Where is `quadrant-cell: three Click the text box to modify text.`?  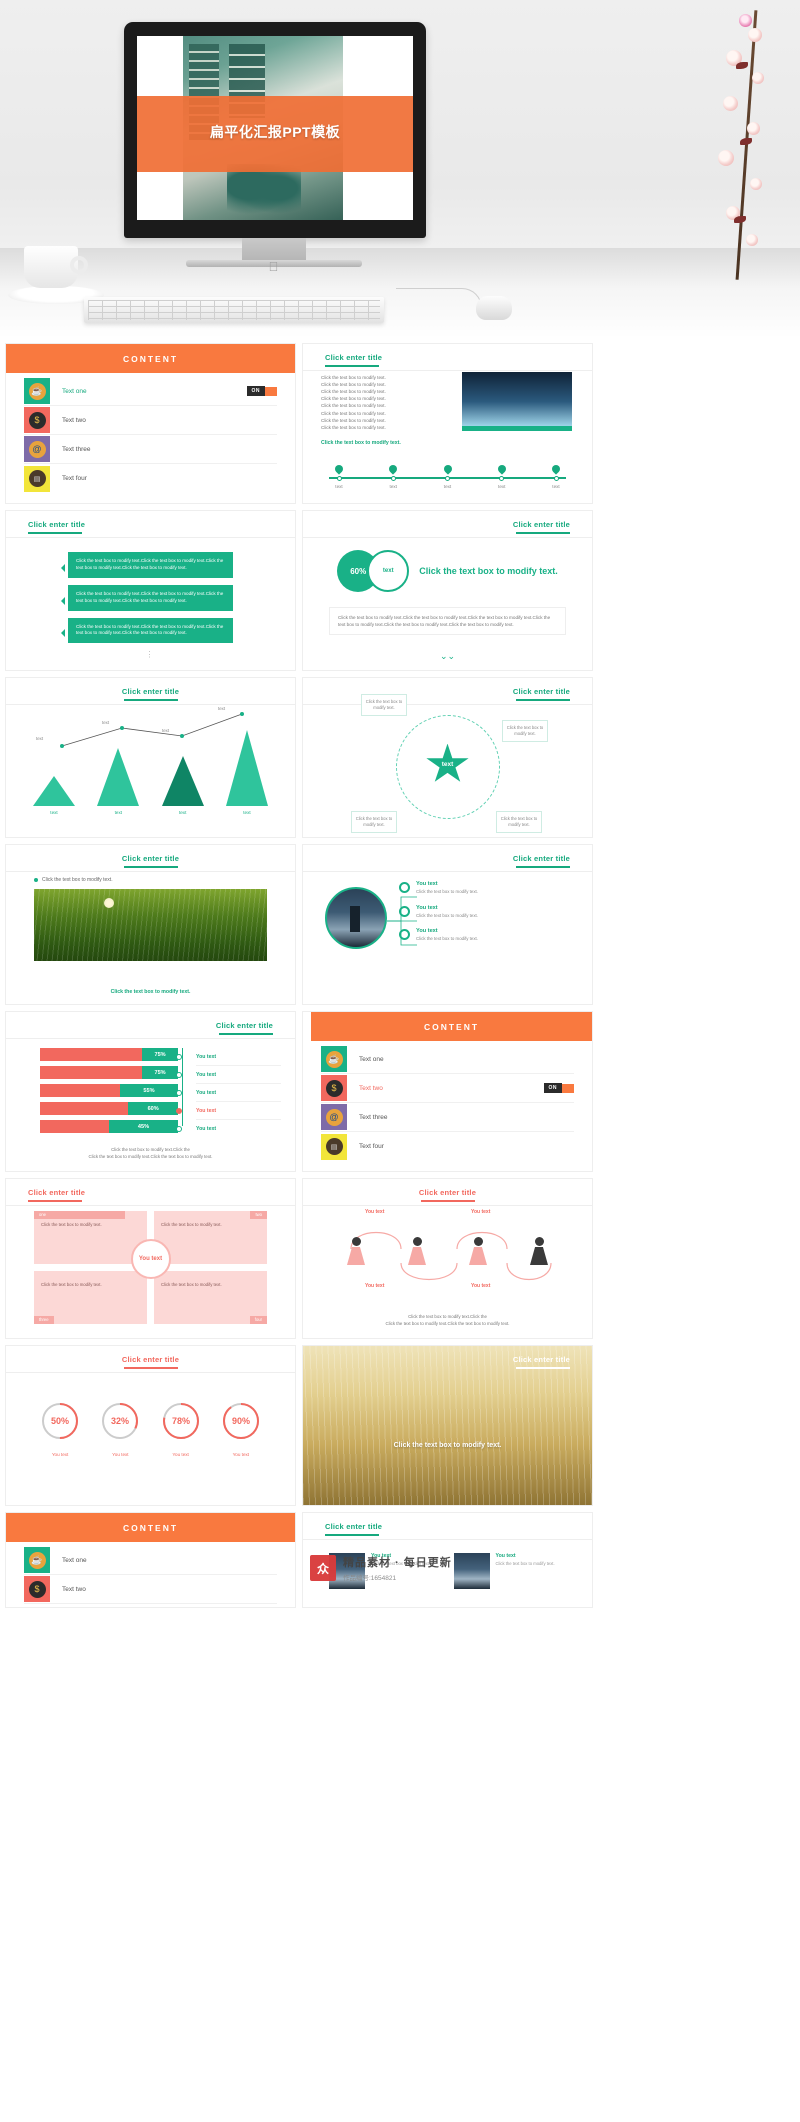 quadrant-cell: three Click the text box to modify text. is located at coordinates (90, 1297).